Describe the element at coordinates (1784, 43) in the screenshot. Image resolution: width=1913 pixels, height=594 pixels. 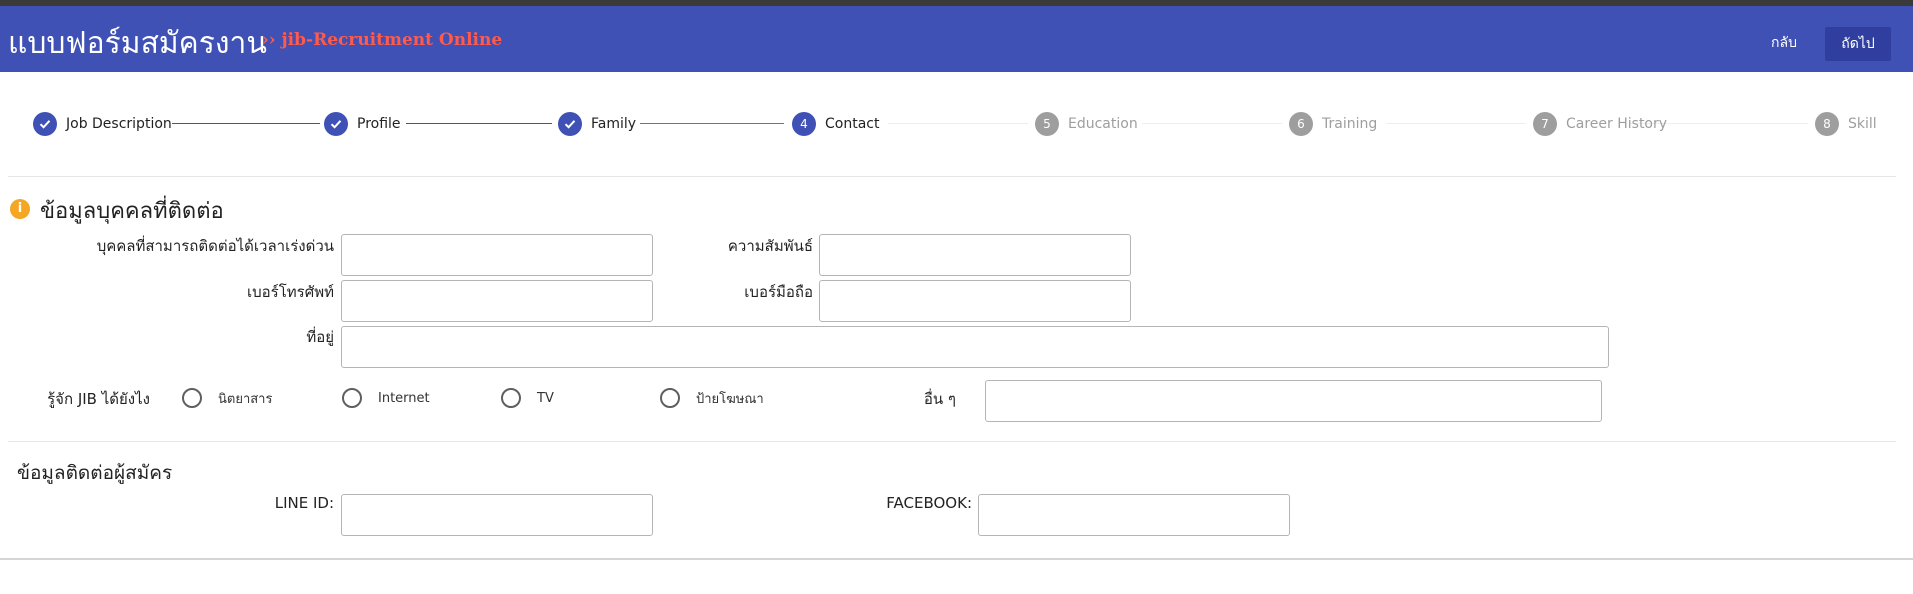
I see `back-button: กลับ` at that location.